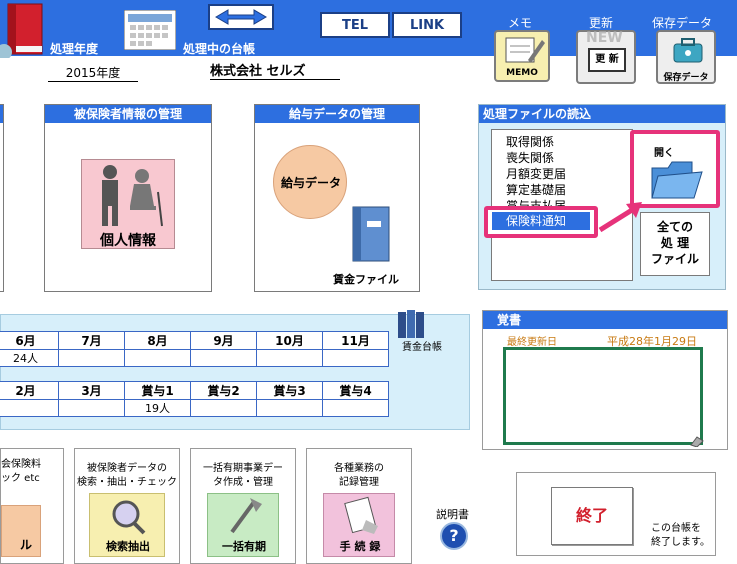 Image resolution: width=737 pixels, height=564 pixels. What do you see at coordinates (93, 73) in the screenshot?
I see `fiscal-year-value: 2015年度` at bounding box center [93, 73].